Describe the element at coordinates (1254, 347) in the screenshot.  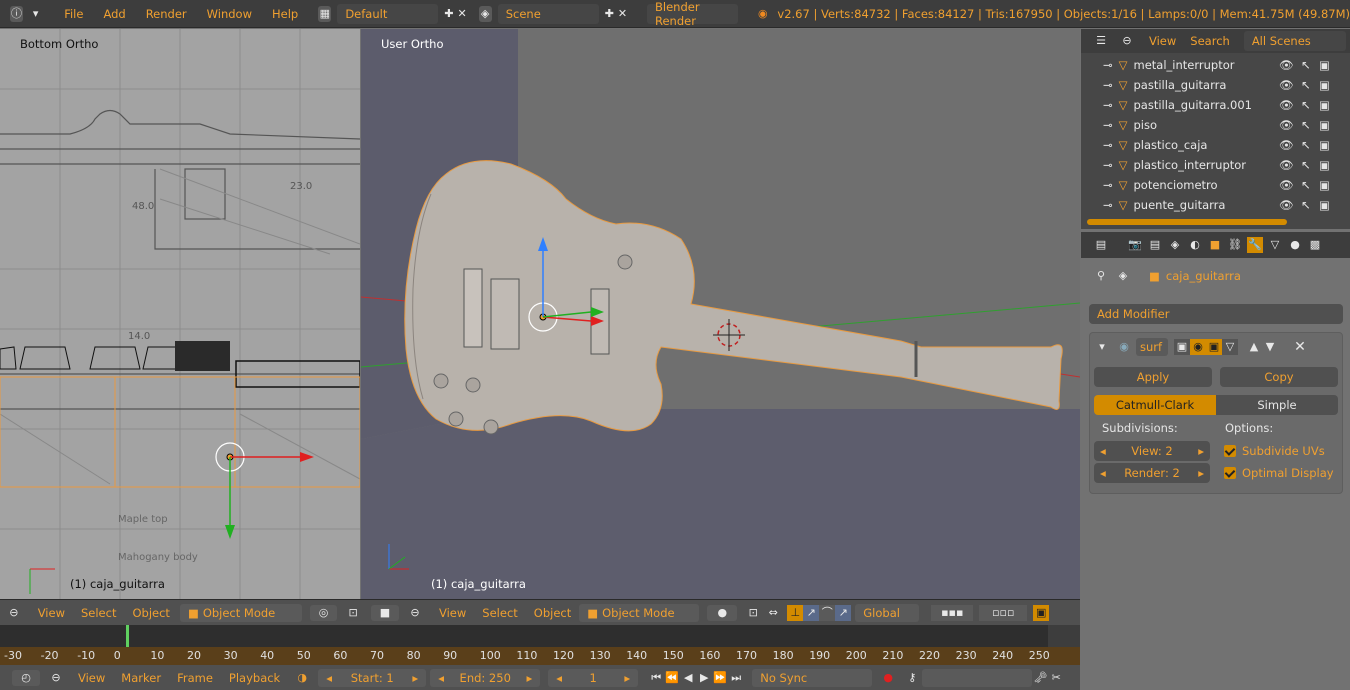
I see `move-up-icon: ▲` at that location.